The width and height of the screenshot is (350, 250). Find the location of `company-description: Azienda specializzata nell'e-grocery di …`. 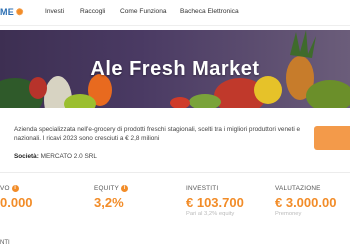

company-description: Azienda specializzata nell'e-grocery di … is located at coordinates (157, 134).